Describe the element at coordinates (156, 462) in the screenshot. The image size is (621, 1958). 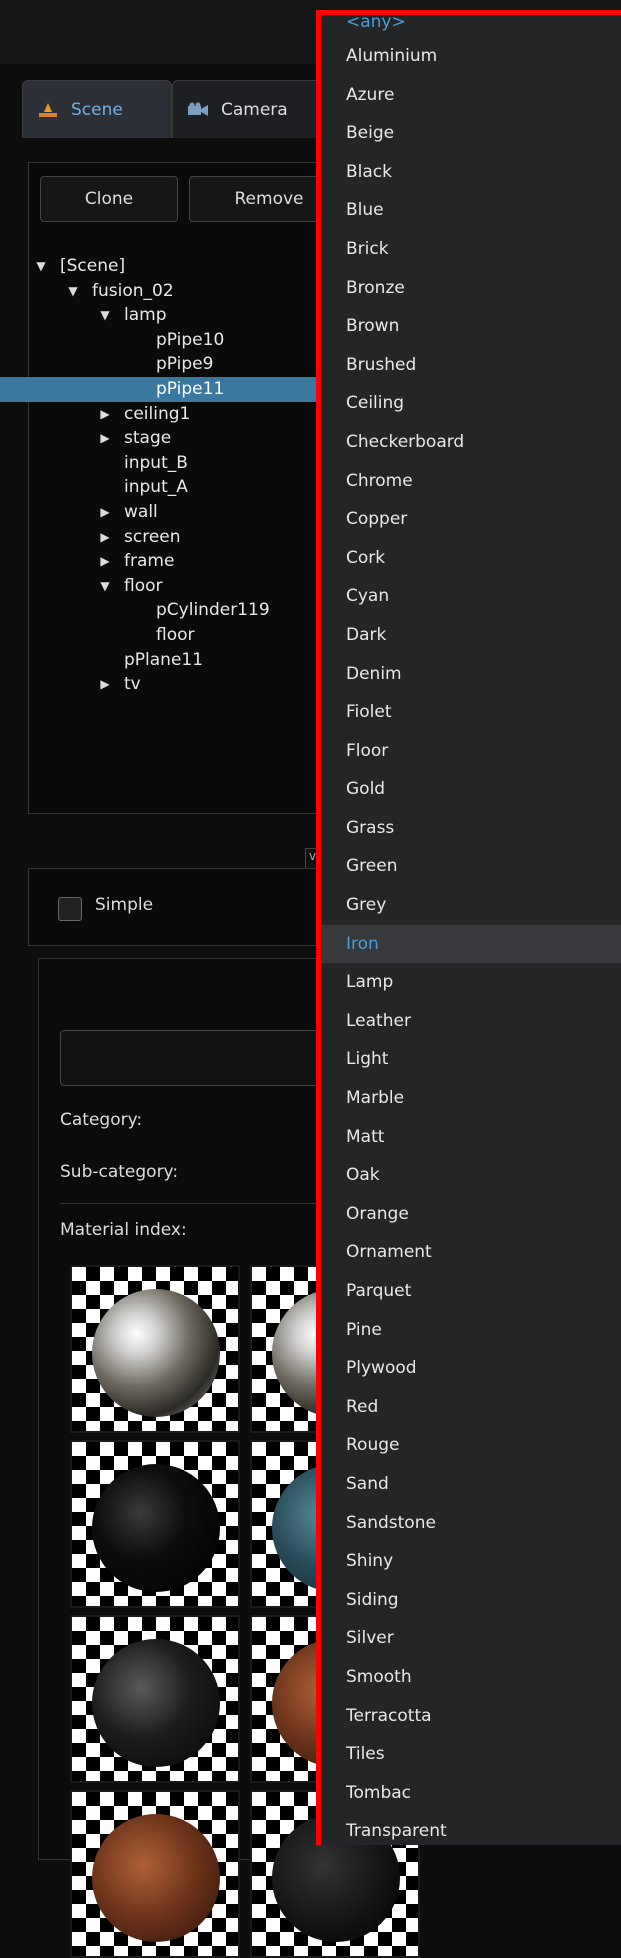
I see `tree-node-label: input_B` at that location.